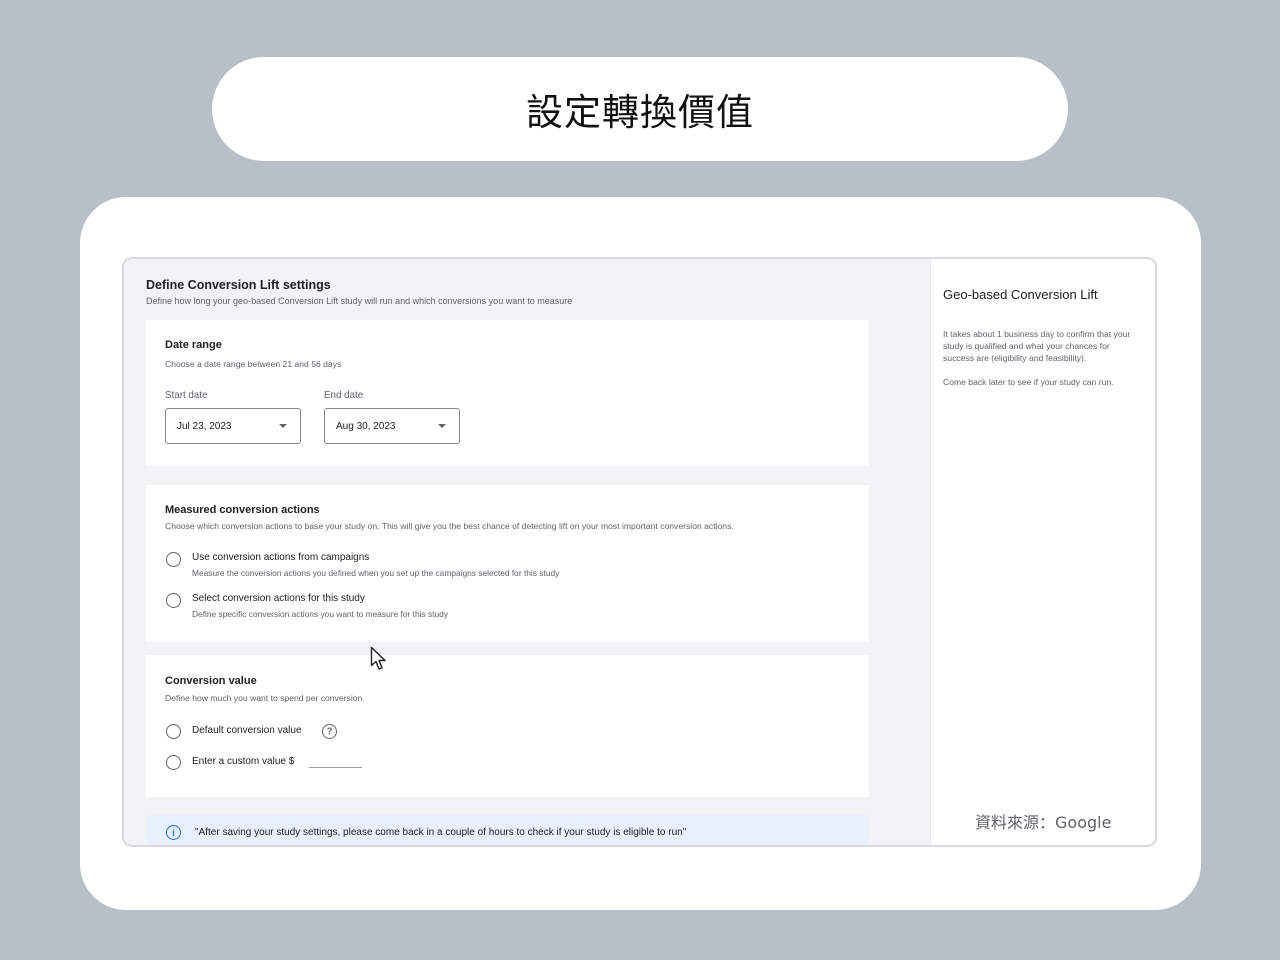  I want to click on end-date-value: Aug 30, 2023, so click(366, 426).